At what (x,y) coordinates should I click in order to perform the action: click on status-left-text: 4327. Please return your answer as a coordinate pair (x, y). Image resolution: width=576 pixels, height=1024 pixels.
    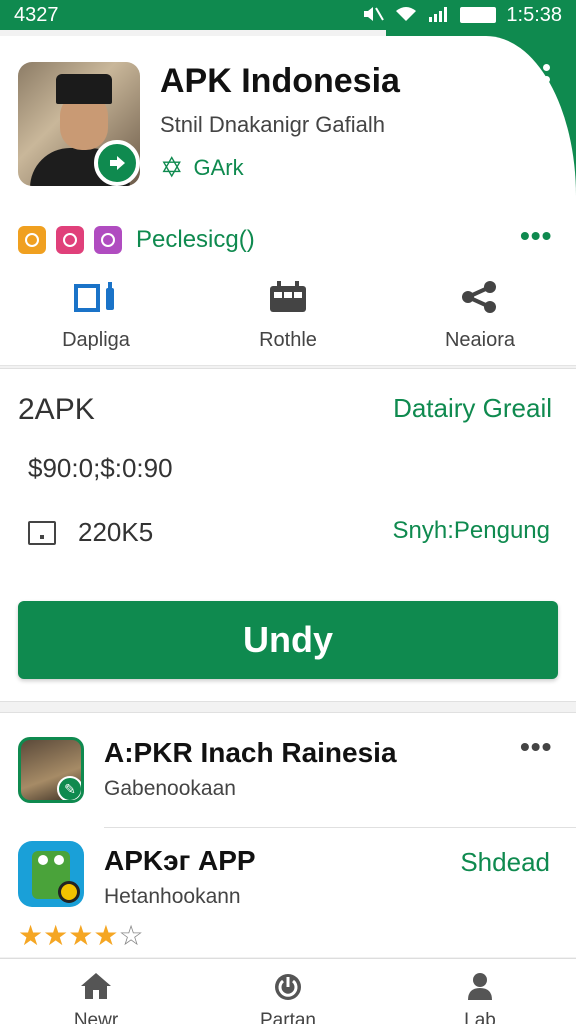
    Looking at the image, I should click on (36, 14).